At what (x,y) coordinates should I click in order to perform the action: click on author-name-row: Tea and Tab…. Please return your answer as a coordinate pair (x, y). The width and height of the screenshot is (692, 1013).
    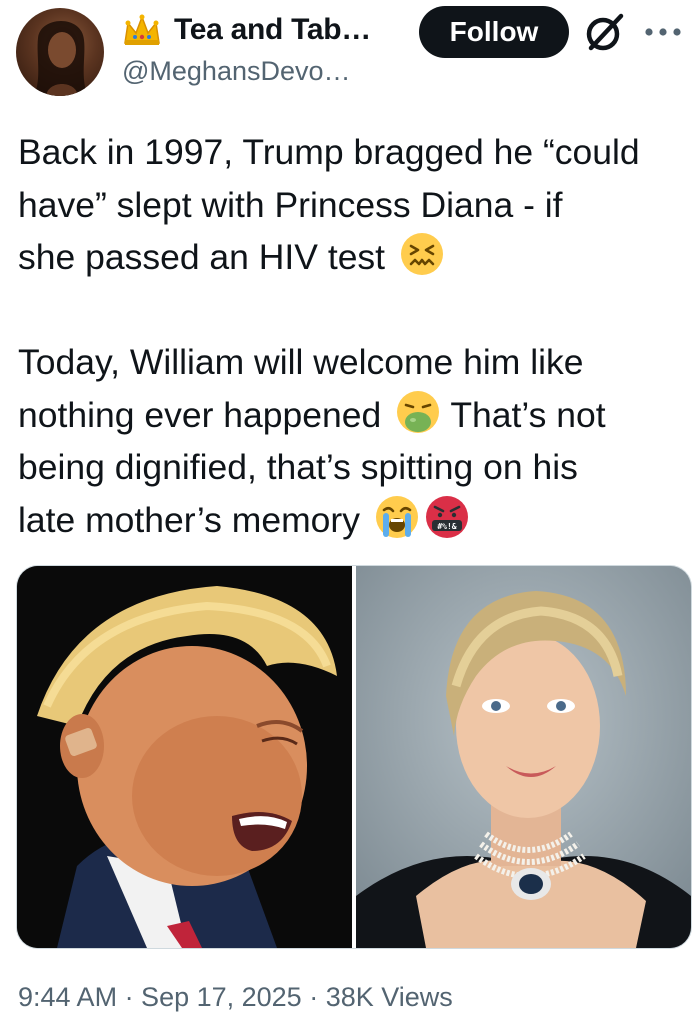
    Looking at the image, I should click on (246, 30).